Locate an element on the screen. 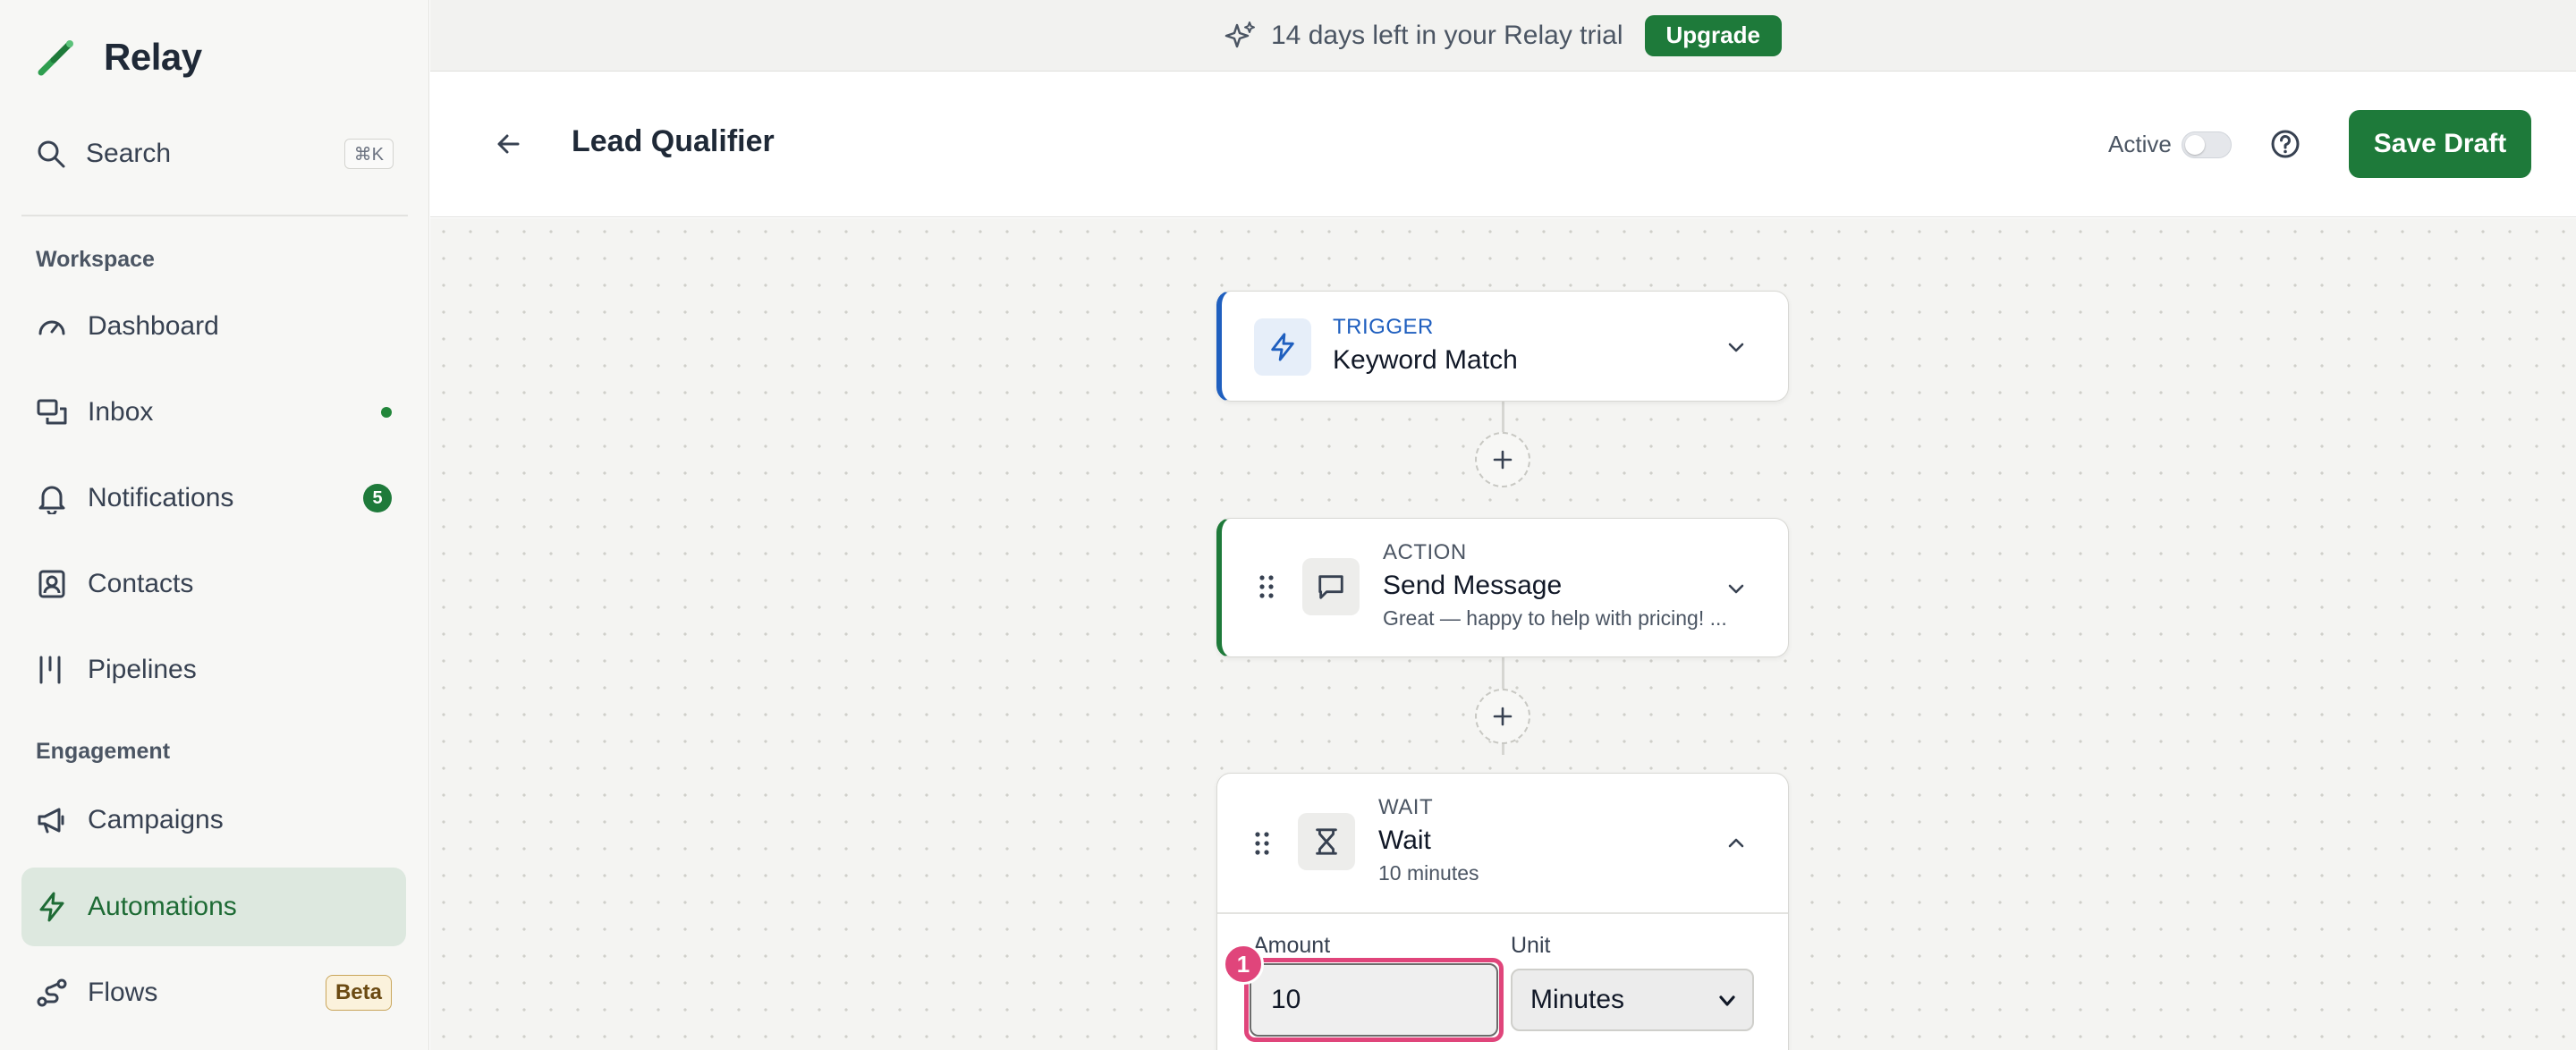 The width and height of the screenshot is (2576, 1050). sidebar-item-inbox: Inbox is located at coordinates (213, 412).